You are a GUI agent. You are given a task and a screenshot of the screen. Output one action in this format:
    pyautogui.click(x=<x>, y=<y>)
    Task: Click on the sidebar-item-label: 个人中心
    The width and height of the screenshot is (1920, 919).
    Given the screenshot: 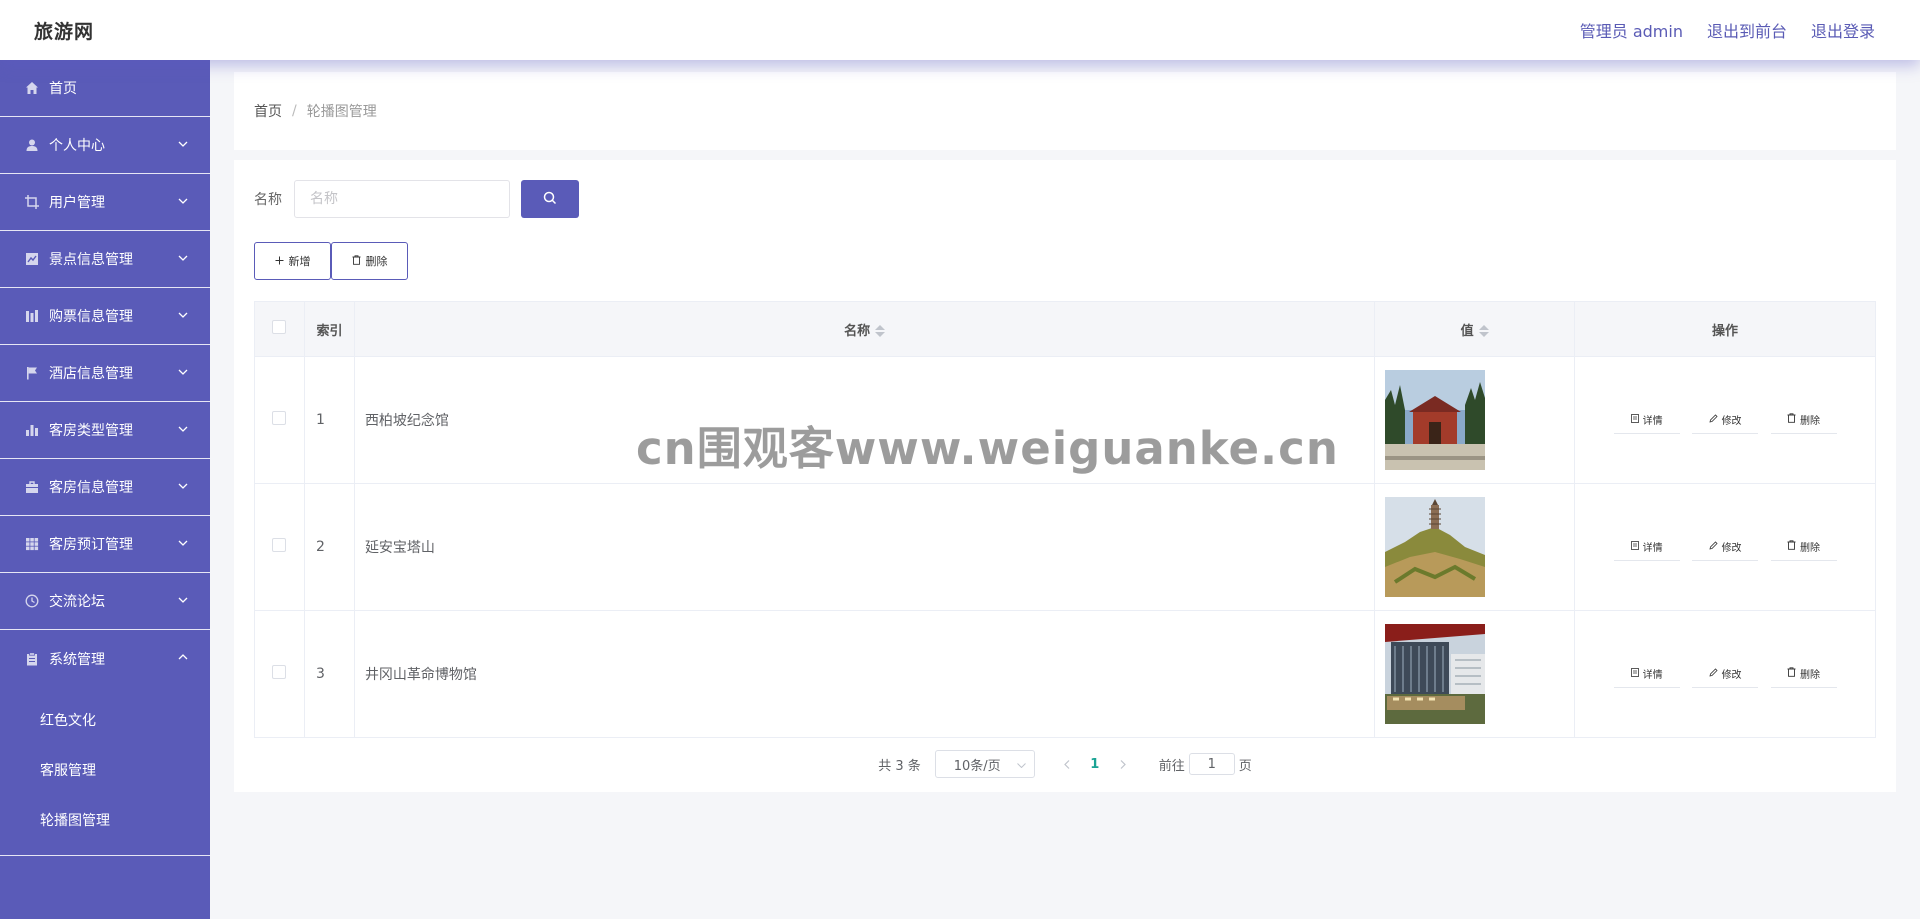 What is the action you would take?
    pyautogui.click(x=77, y=146)
    